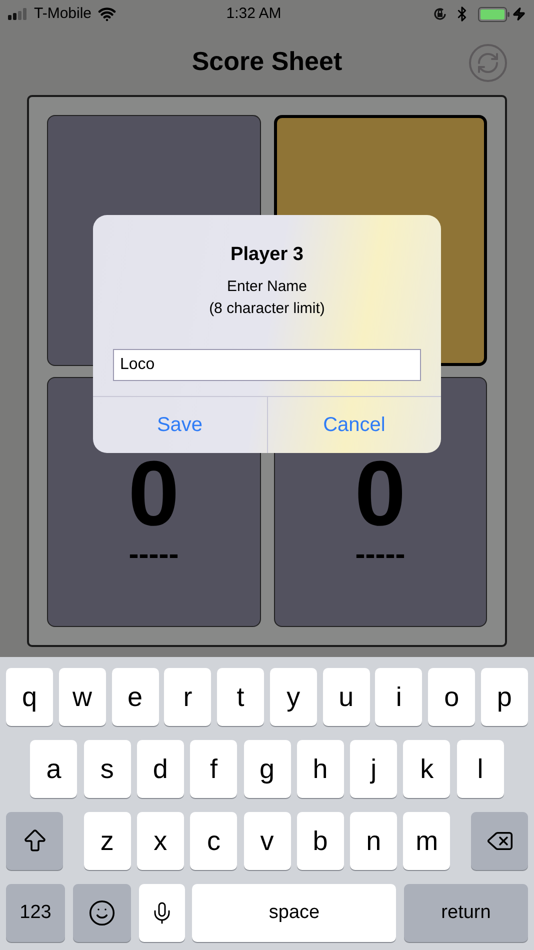 The width and height of the screenshot is (534, 950). What do you see at coordinates (154, 494) in the screenshot?
I see `score-value: 0` at bounding box center [154, 494].